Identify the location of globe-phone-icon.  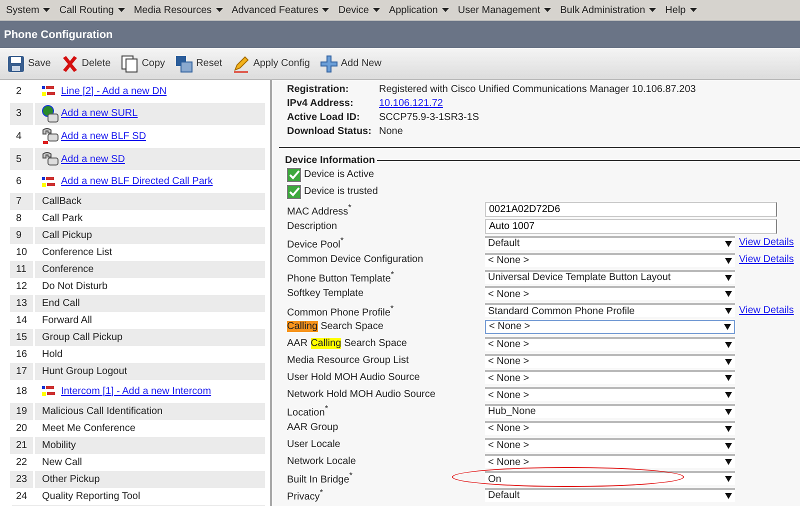
(51, 113).